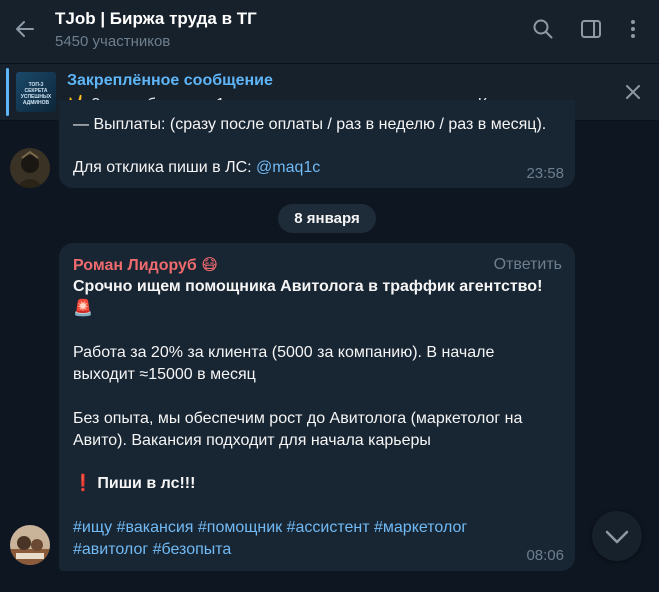  Describe the element at coordinates (113, 41) in the screenshot. I see `member-count: 5450 участников` at that location.